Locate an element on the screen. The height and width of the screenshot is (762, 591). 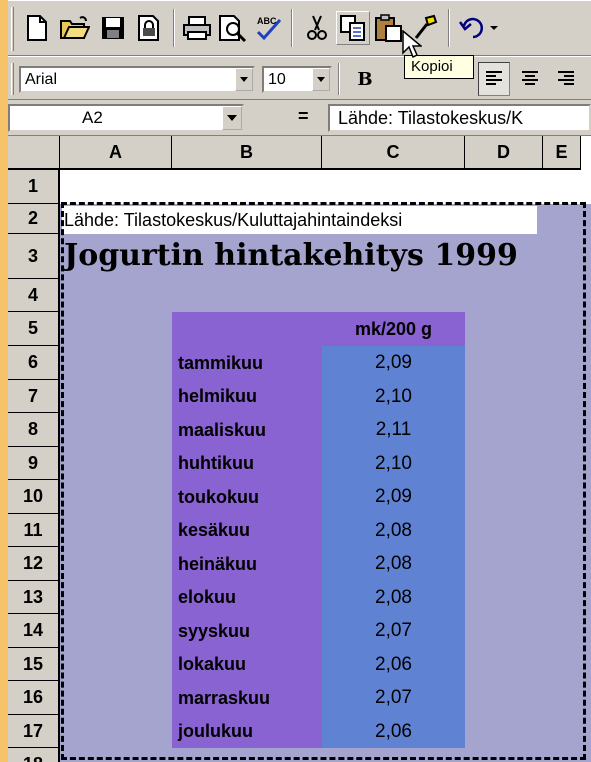
row-header-13: 13 is located at coordinates (34, 597).